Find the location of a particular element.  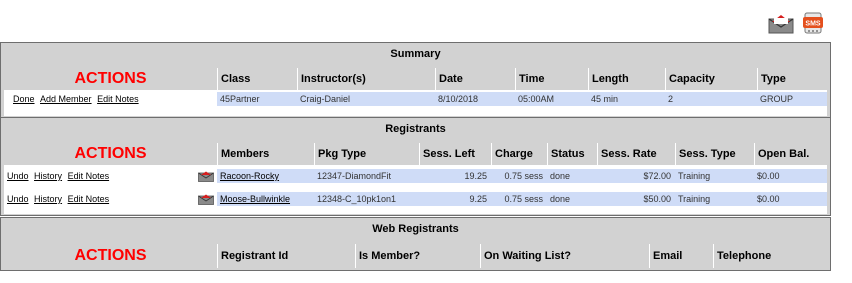

add-member-link: Add Member is located at coordinates (66, 99).